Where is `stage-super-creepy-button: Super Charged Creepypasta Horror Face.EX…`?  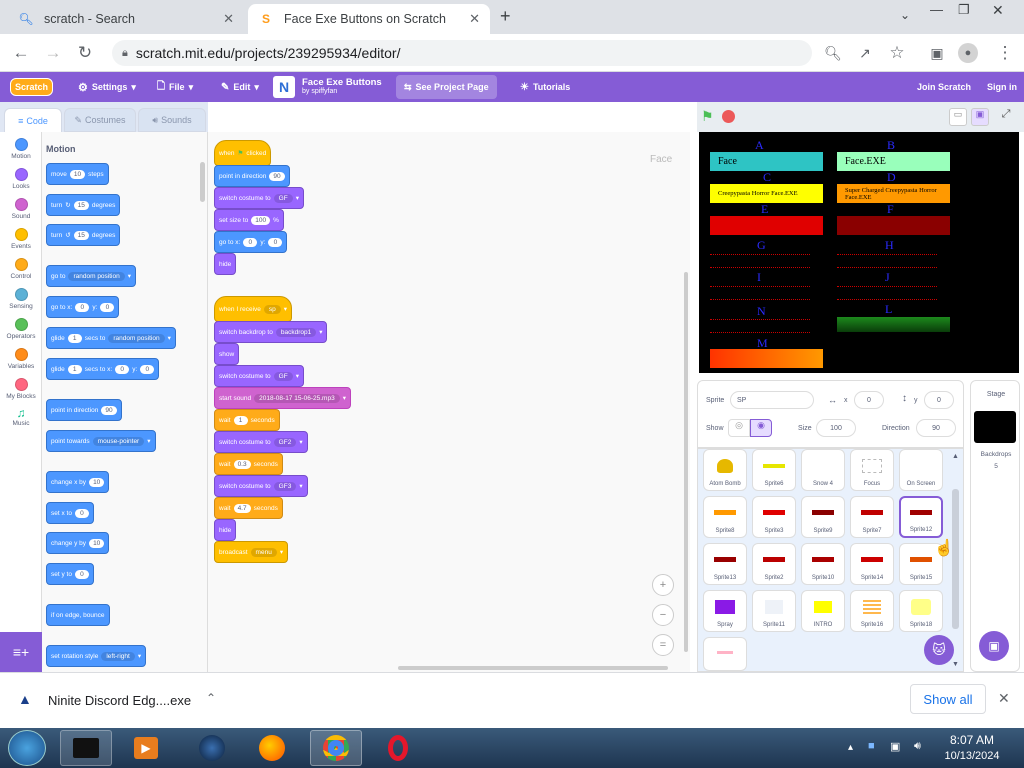
stage-super-creepy-button: Super Charged Creepypasta Horror Face.EX… is located at coordinates (893, 193).